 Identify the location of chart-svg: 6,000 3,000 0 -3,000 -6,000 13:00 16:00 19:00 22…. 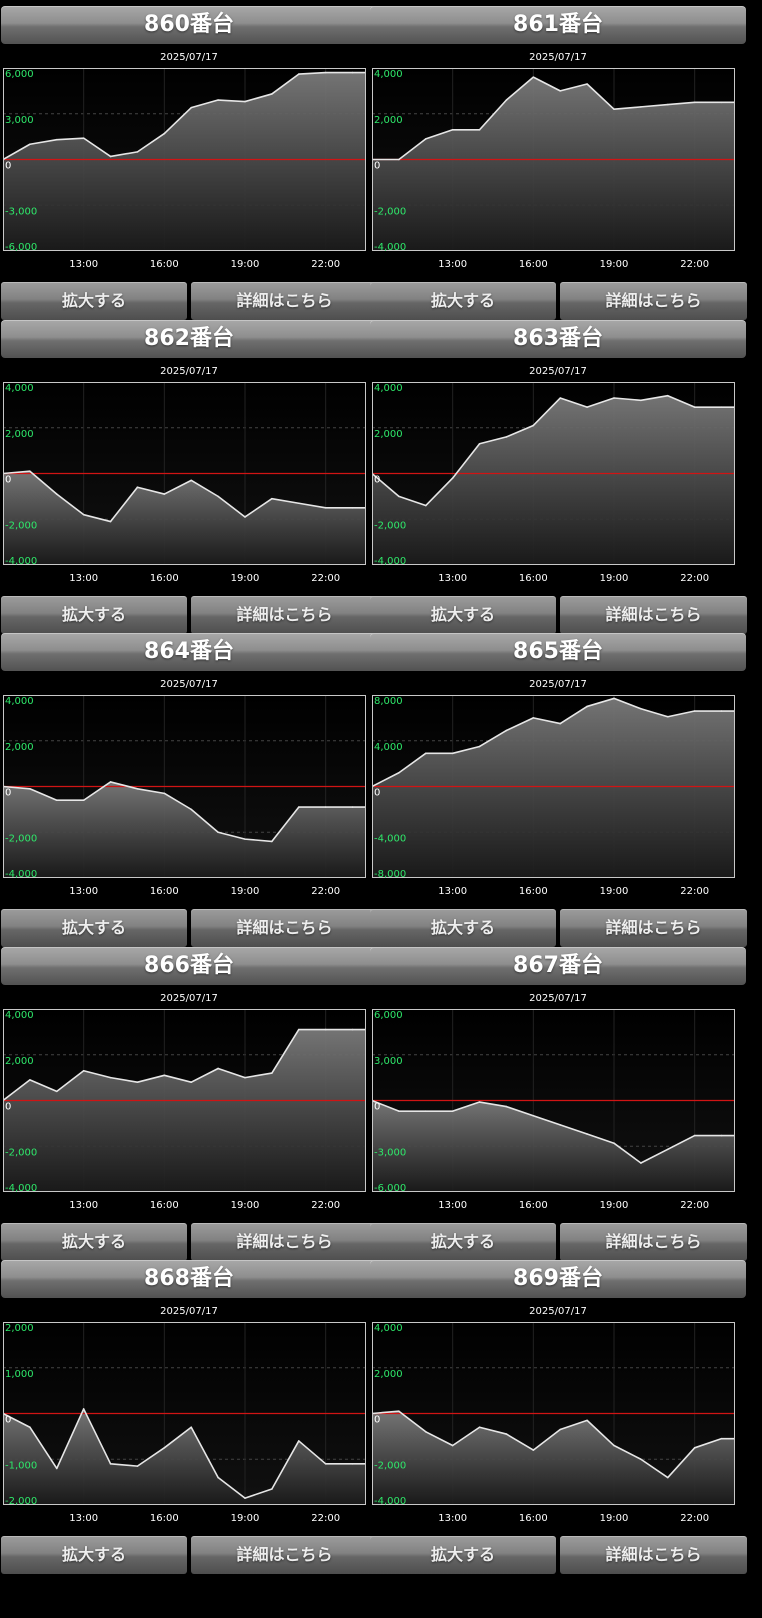
(553, 1109).